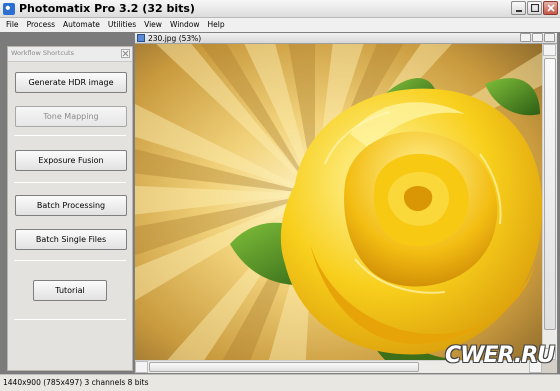 The height and width of the screenshot is (391, 560). Describe the element at coordinates (346, 38) in the screenshot. I see `image-window-titlebar: 230.jpg (53%)` at that location.